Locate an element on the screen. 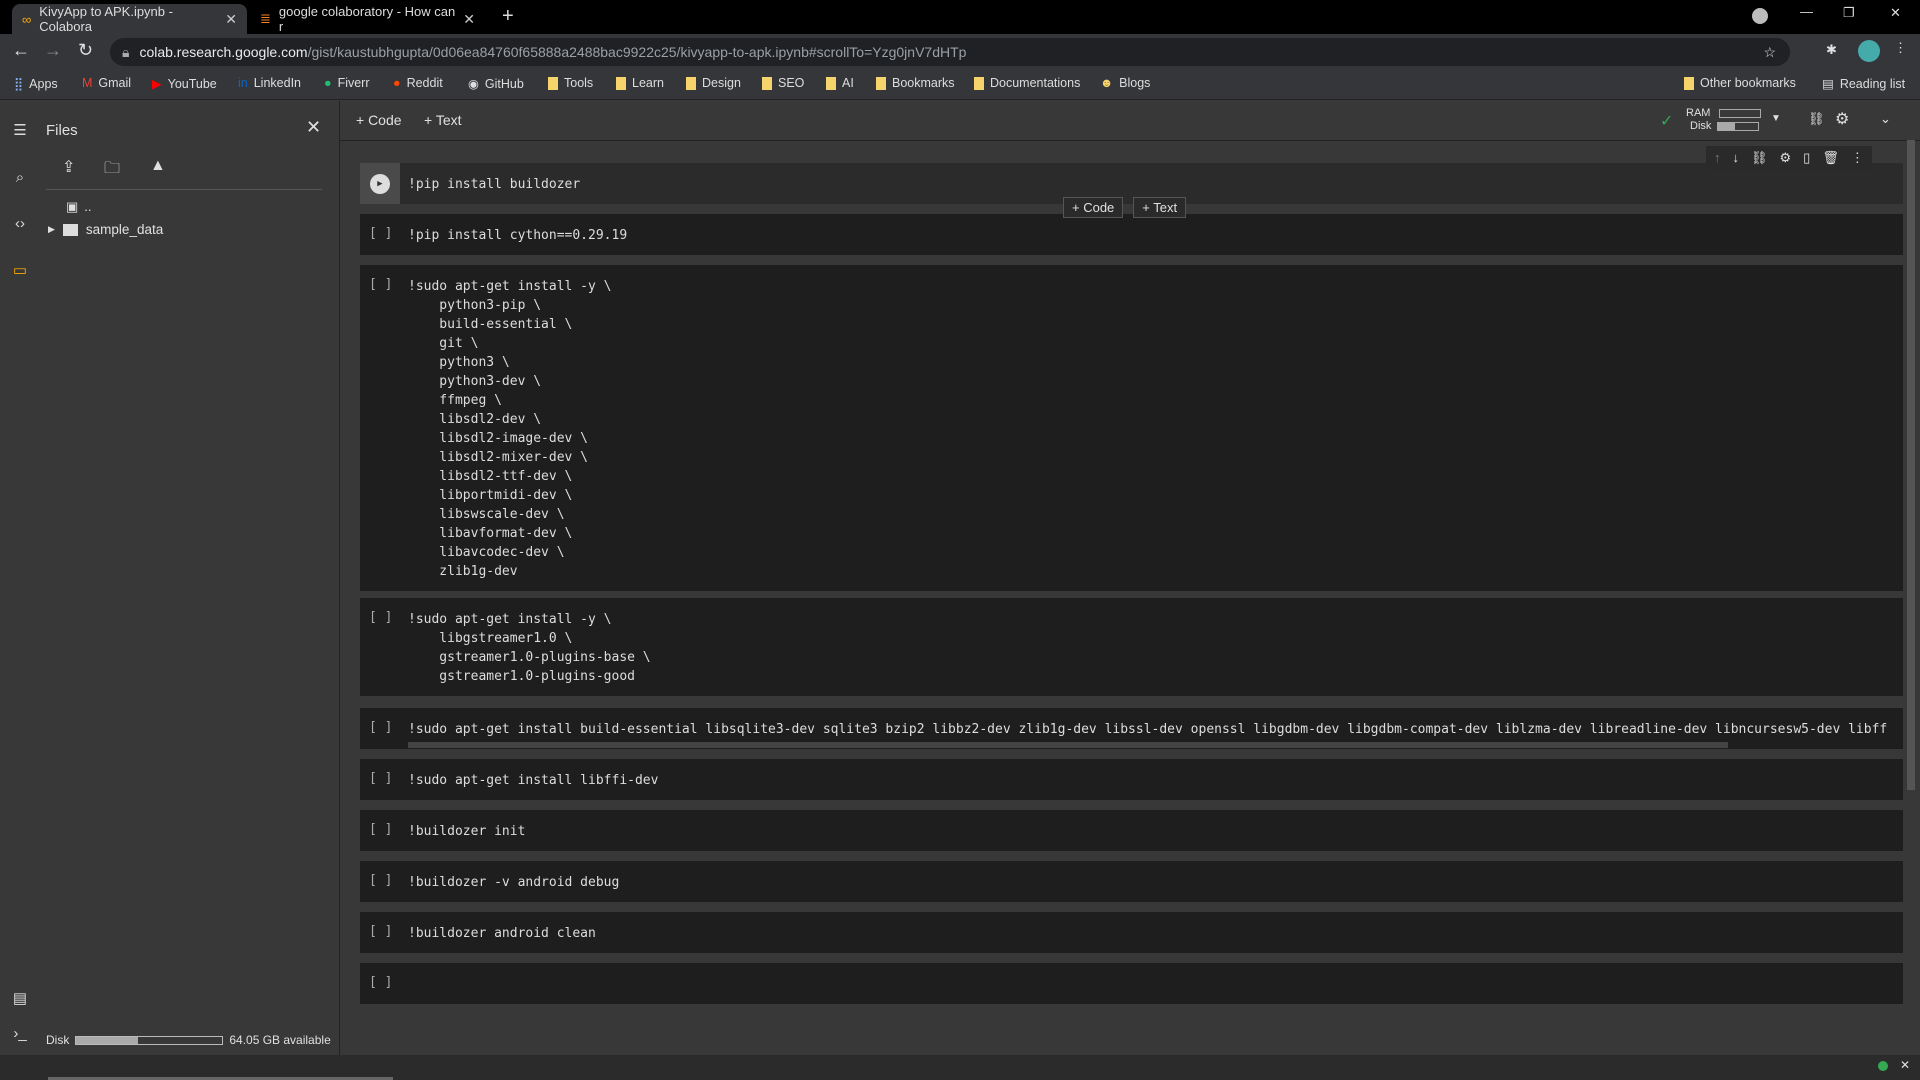 This screenshot has height=1080, width=1920. other-bookmarks: Other bookmarks is located at coordinates (1740, 83).